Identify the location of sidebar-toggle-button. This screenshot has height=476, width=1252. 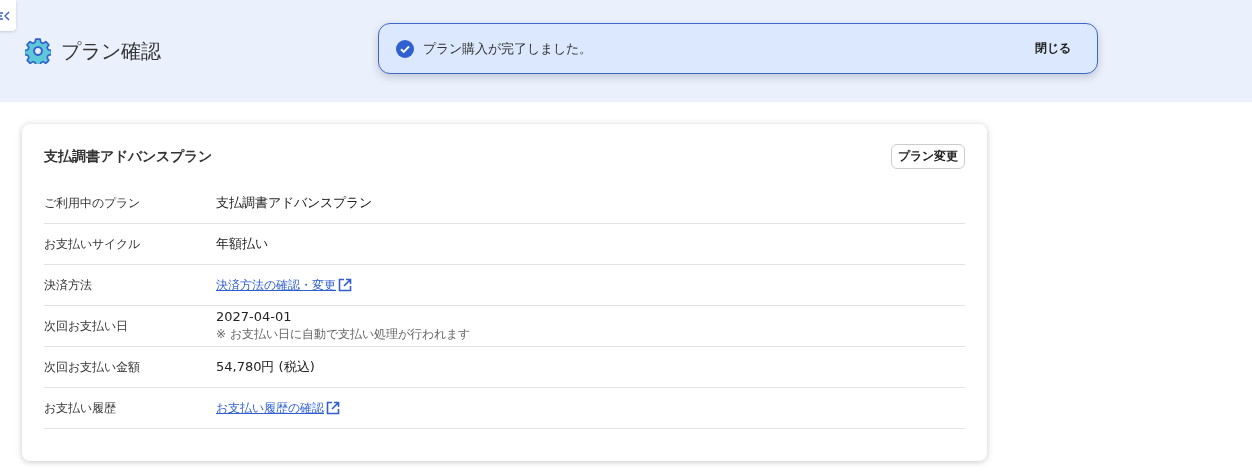
(8, 15).